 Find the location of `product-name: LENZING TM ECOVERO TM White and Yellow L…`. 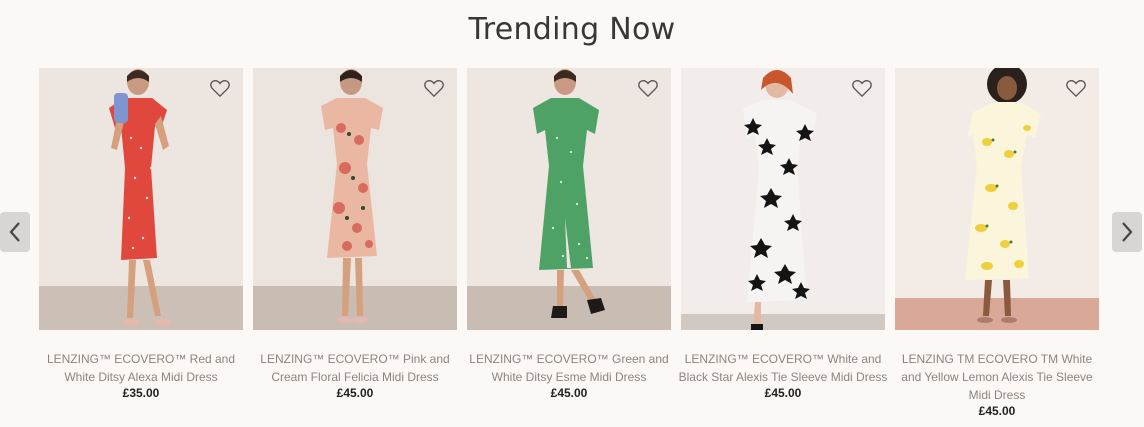

product-name: LENZING TM ECOVERO TM White and Yellow L… is located at coordinates (997, 377).